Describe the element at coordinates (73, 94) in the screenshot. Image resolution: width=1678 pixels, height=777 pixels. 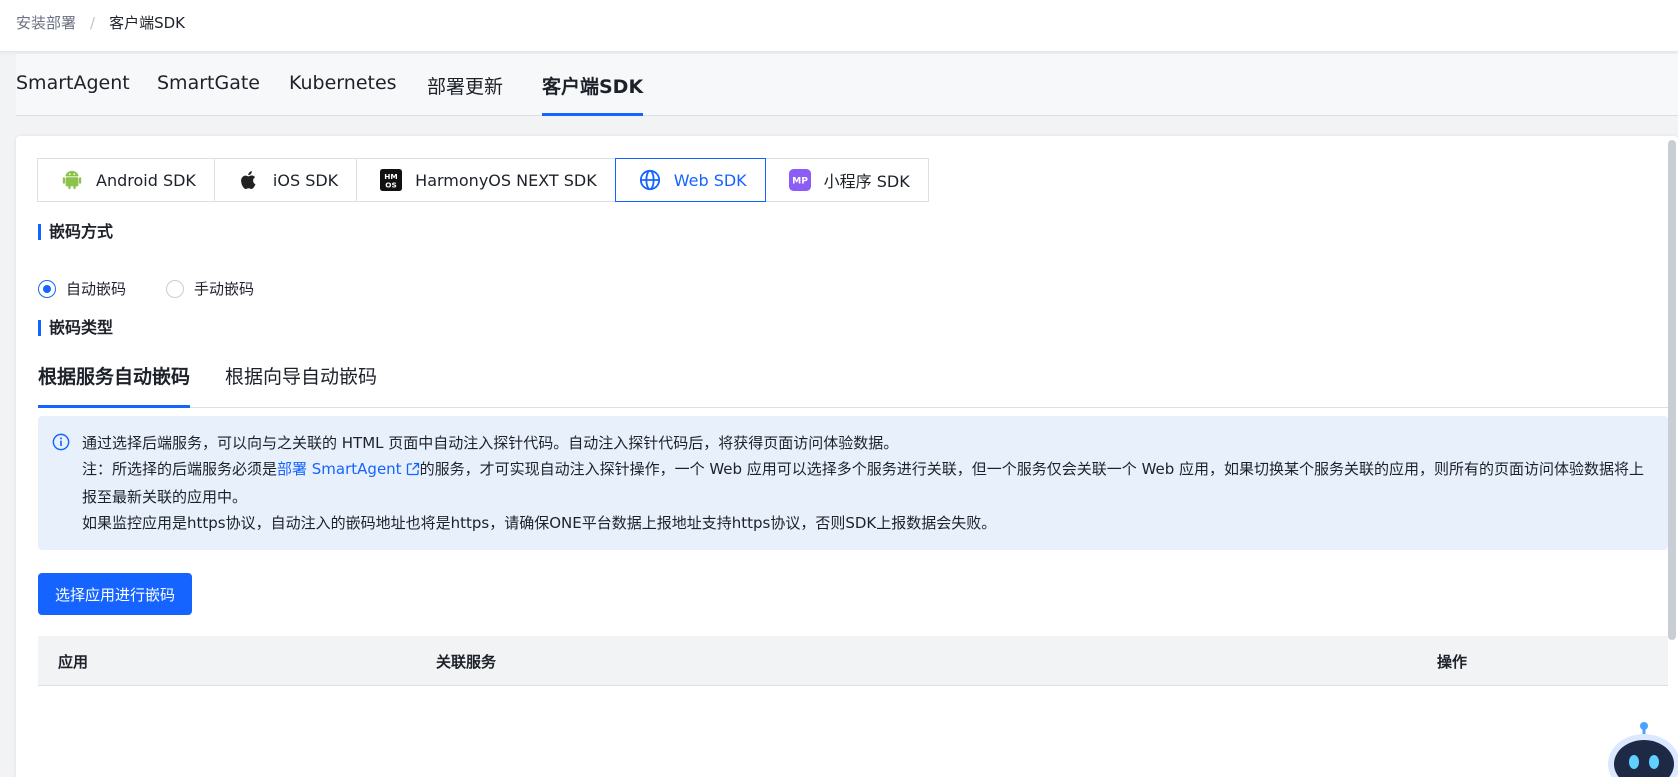
I see `tab-smartagent: SmartAgent` at that location.